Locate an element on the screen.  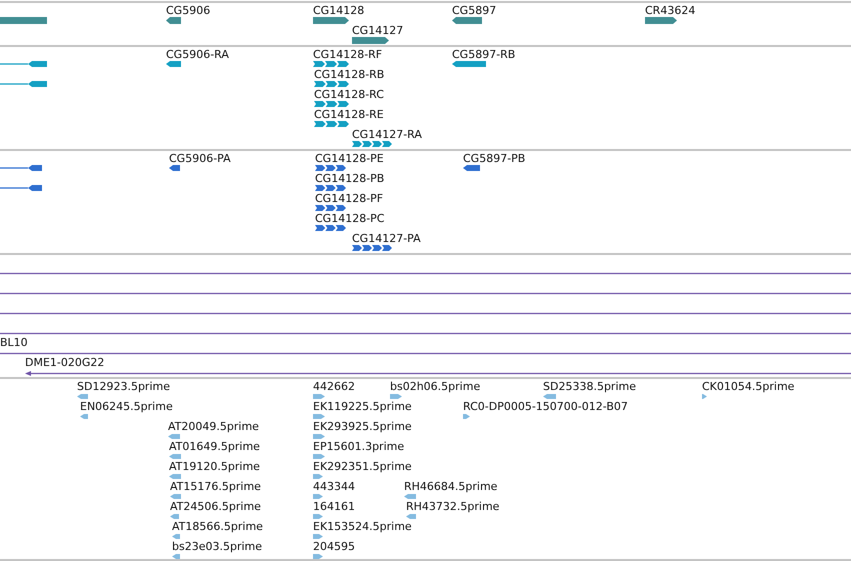
feature-label: EK119225.5prime is located at coordinates (362, 406).